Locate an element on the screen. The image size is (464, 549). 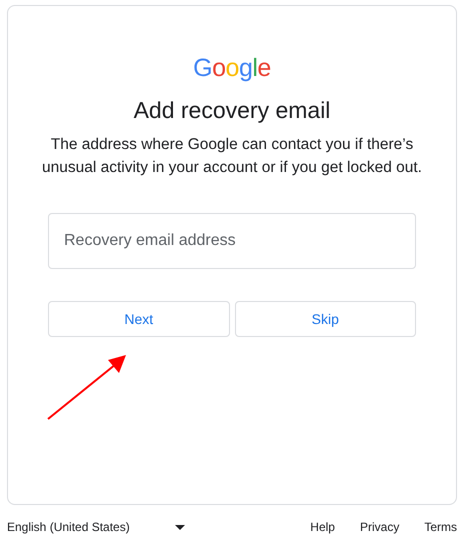
skip-button: Skip is located at coordinates (325, 319).